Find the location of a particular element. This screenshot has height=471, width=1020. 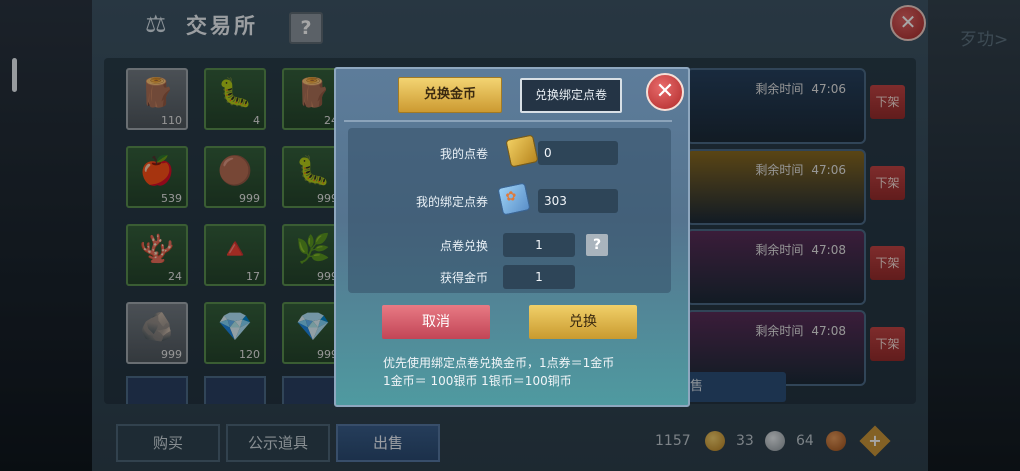

exchange-help-button: ? is located at coordinates (597, 245).